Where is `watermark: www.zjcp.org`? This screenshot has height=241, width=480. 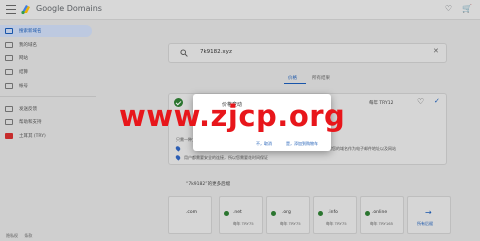
watermark: www.zjcp.org is located at coordinates (232, 116).